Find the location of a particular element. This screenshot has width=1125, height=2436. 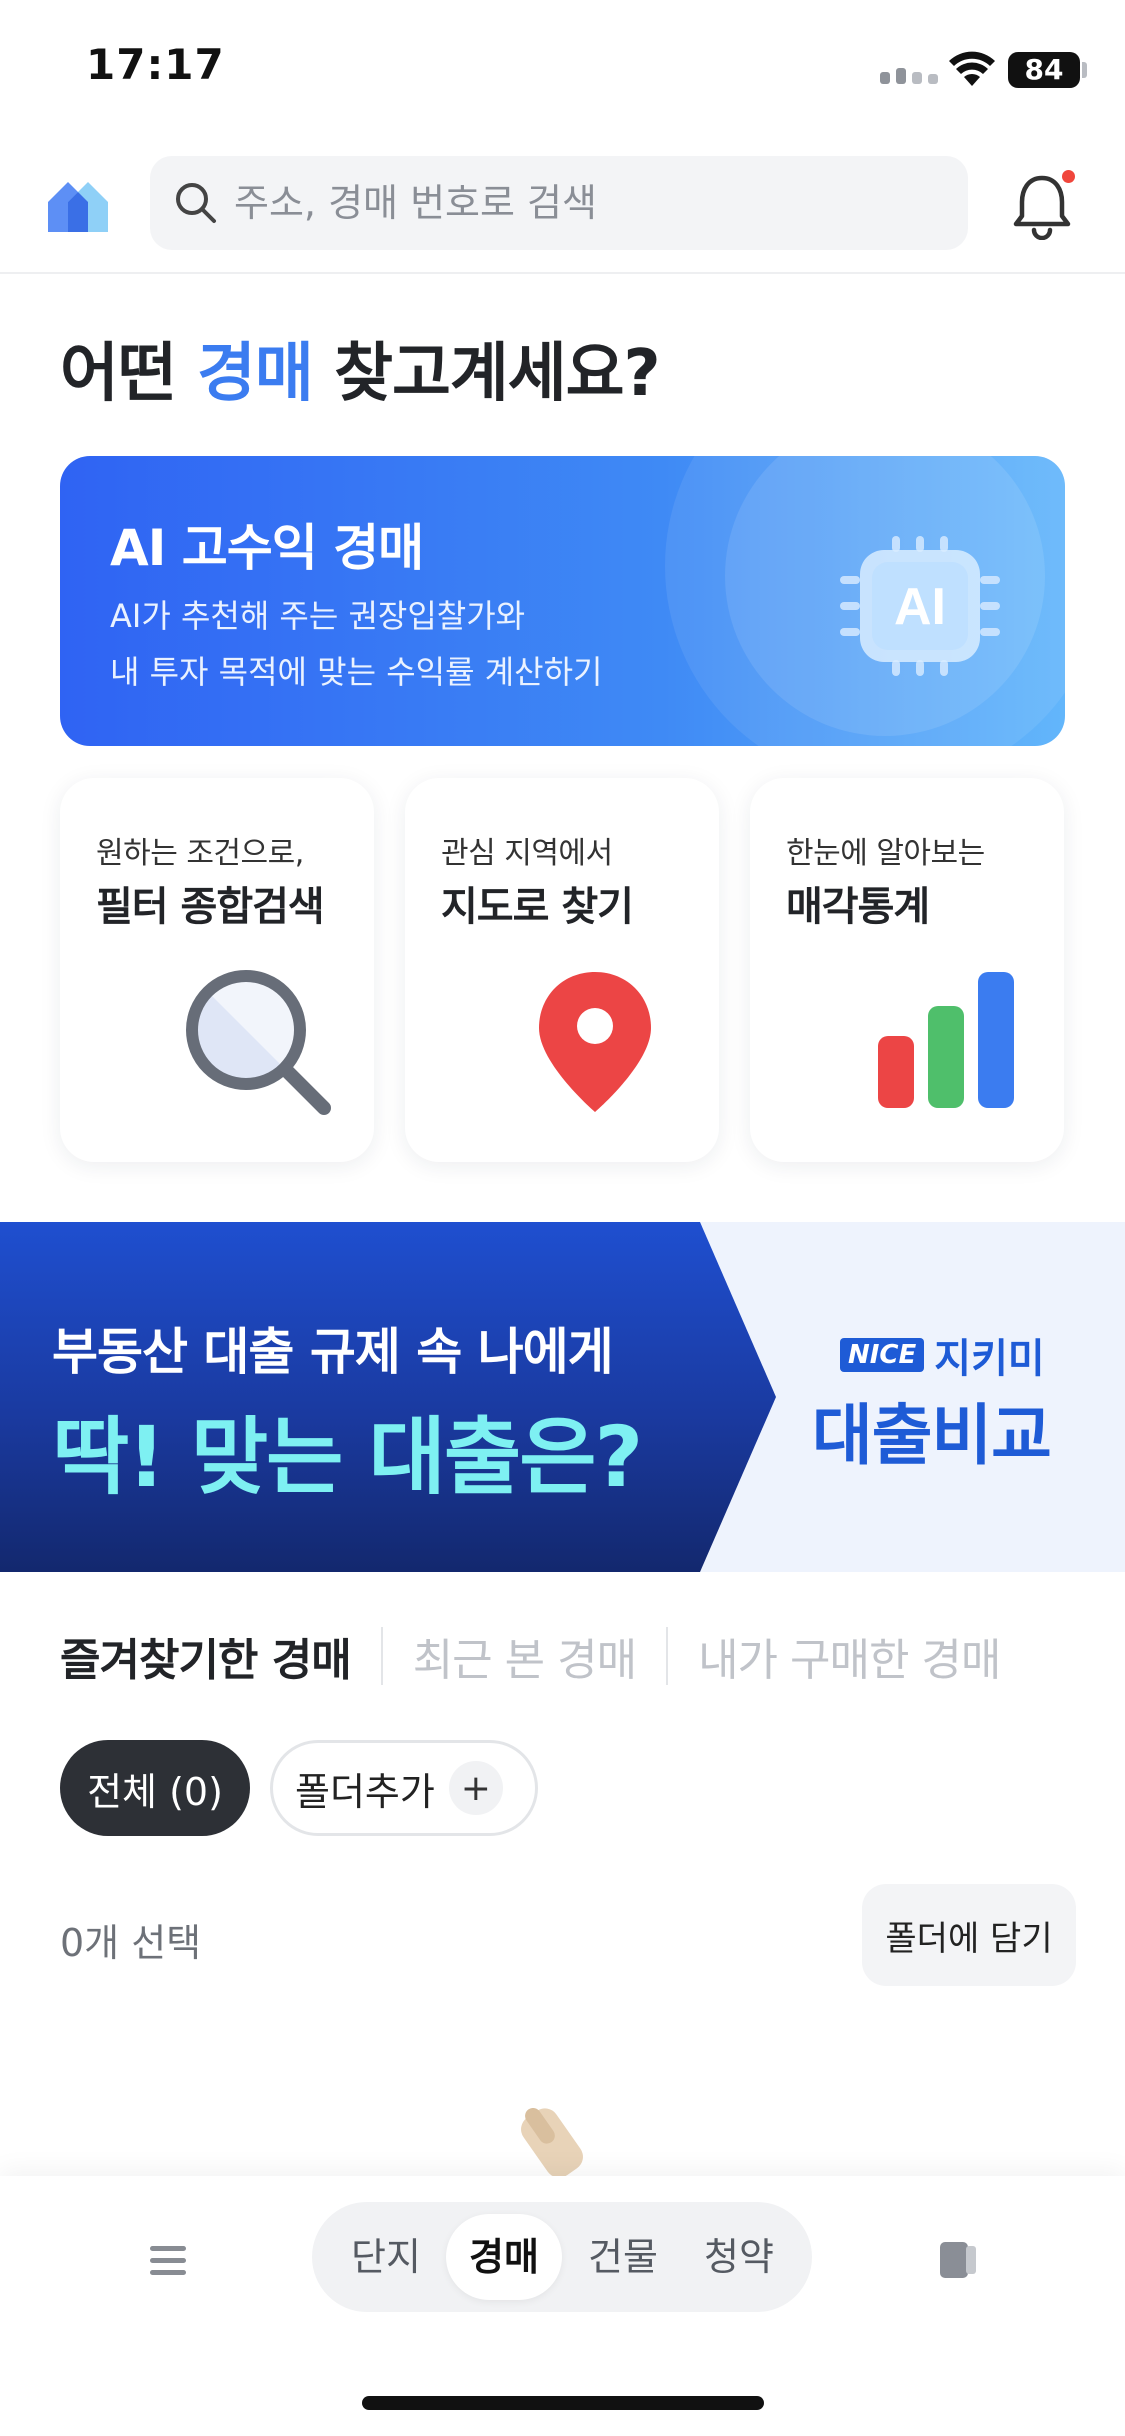

battery-tip is located at coordinates (1084, 70).